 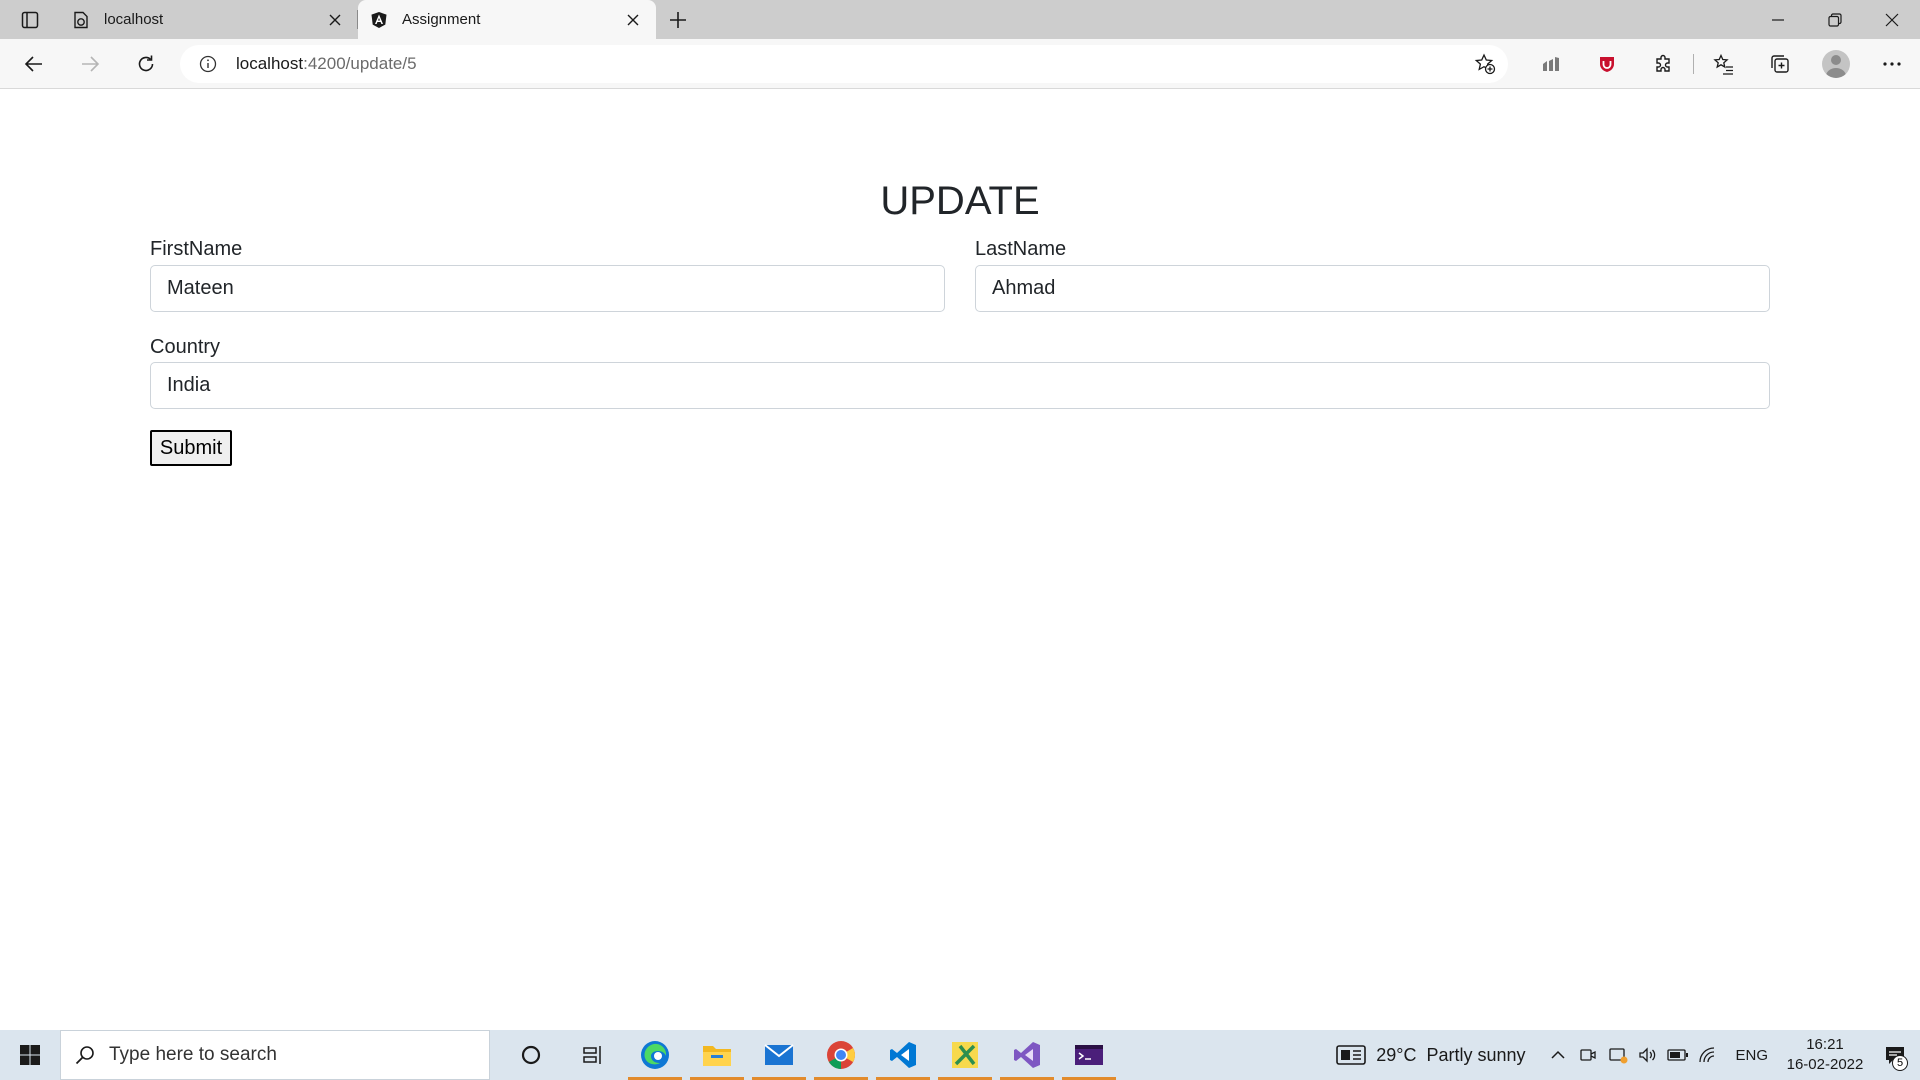 I want to click on start-button, so click(x=30, y=1055).